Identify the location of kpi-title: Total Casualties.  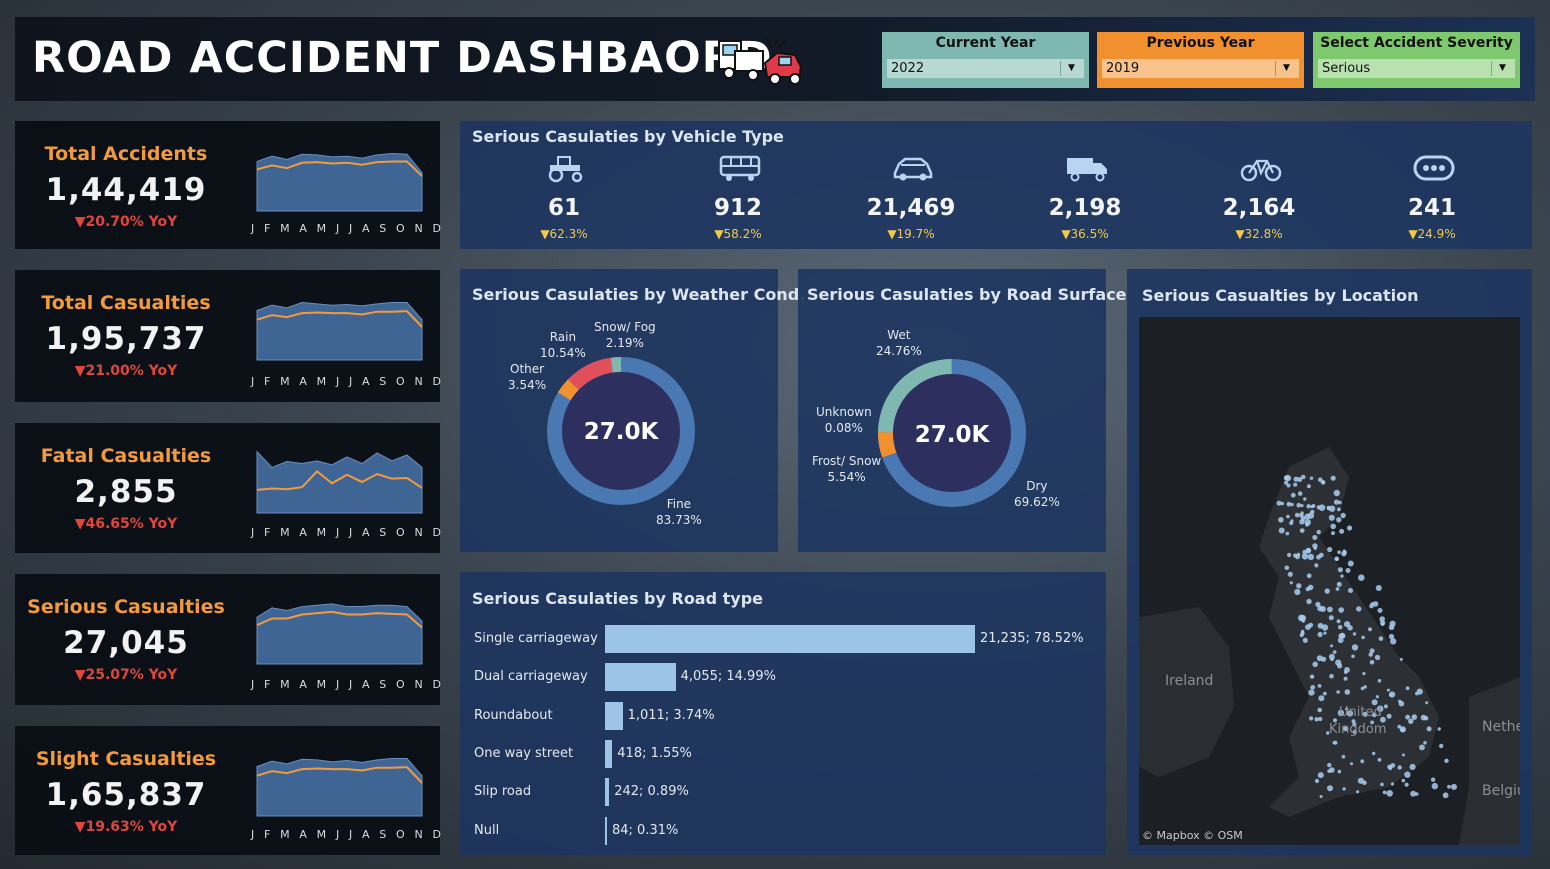
(126, 303).